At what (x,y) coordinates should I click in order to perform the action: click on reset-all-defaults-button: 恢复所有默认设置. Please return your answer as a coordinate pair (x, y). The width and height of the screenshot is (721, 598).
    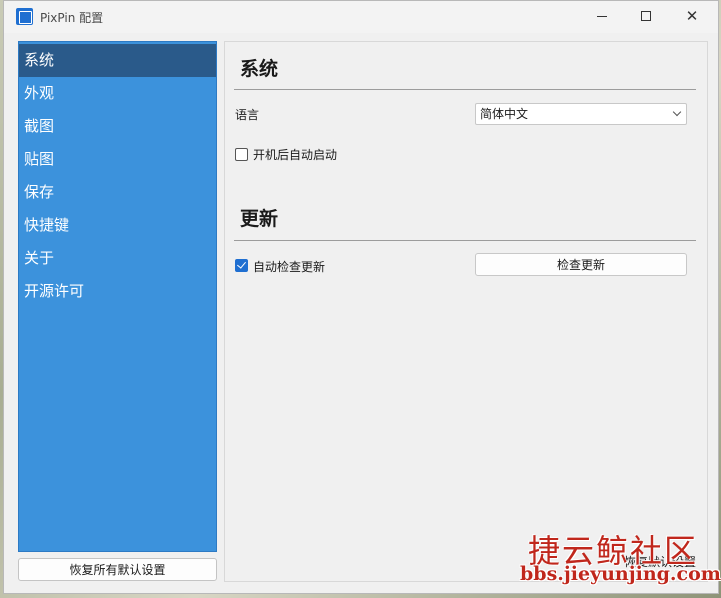
    Looking at the image, I should click on (117, 569).